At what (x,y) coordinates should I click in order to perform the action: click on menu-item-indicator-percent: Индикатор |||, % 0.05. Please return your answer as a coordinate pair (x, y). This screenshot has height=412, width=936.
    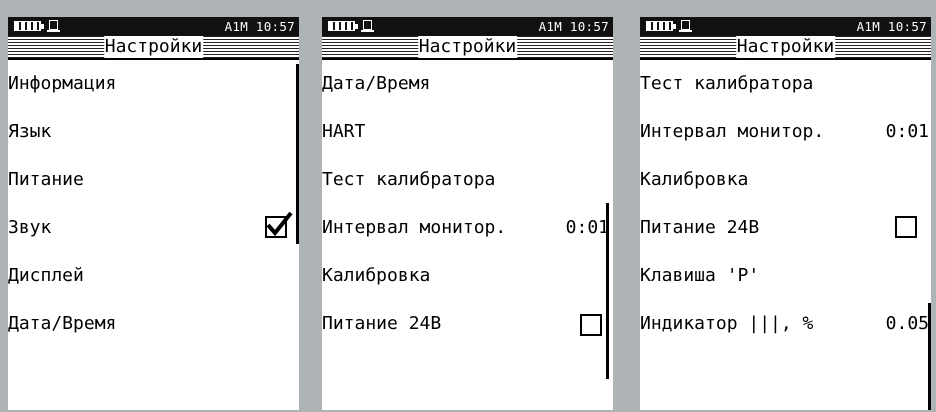
    Looking at the image, I should click on (785, 328).